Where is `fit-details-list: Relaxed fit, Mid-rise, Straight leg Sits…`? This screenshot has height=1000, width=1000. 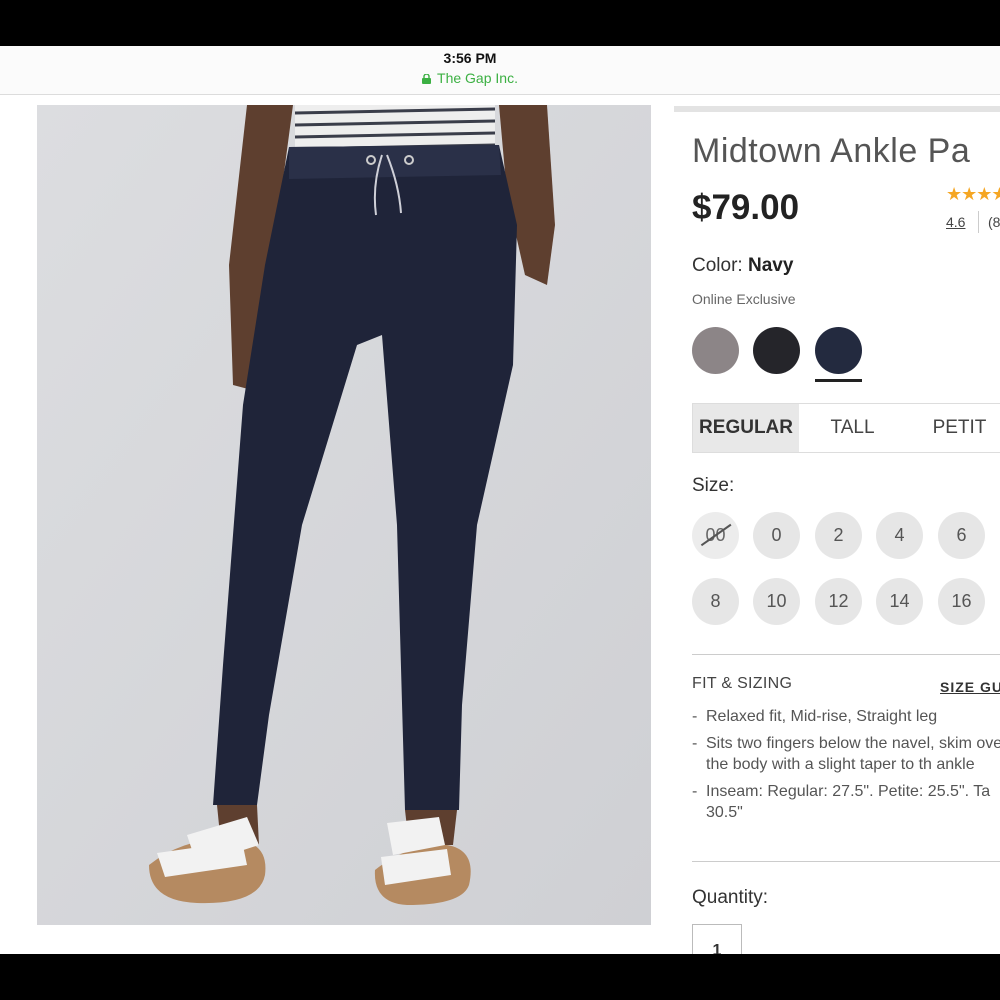 fit-details-list: Relaxed fit, Mid-rise, Straight leg Sits… is located at coordinates (846, 767).